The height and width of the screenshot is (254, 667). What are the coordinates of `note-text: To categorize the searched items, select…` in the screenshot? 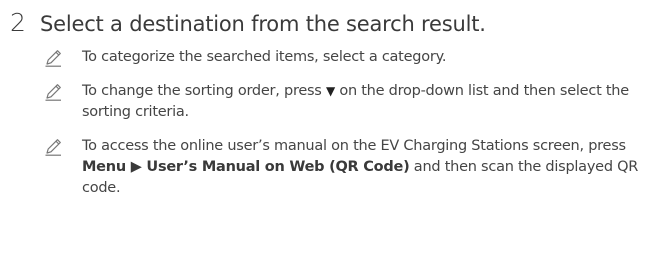 It's located at (264, 57).